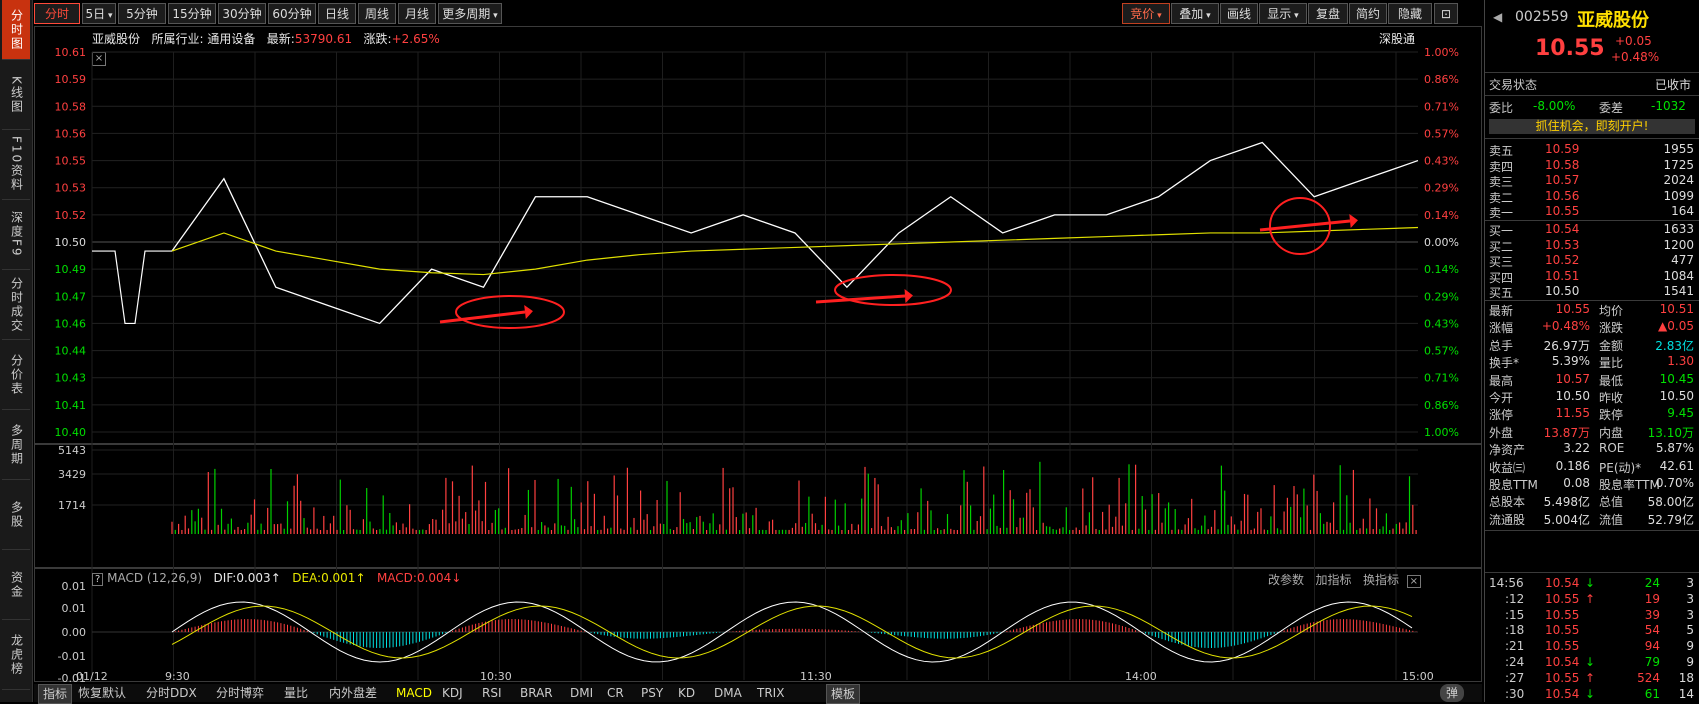 The height and width of the screenshot is (704, 1699). I want to click on help-icon: ?, so click(98, 579).